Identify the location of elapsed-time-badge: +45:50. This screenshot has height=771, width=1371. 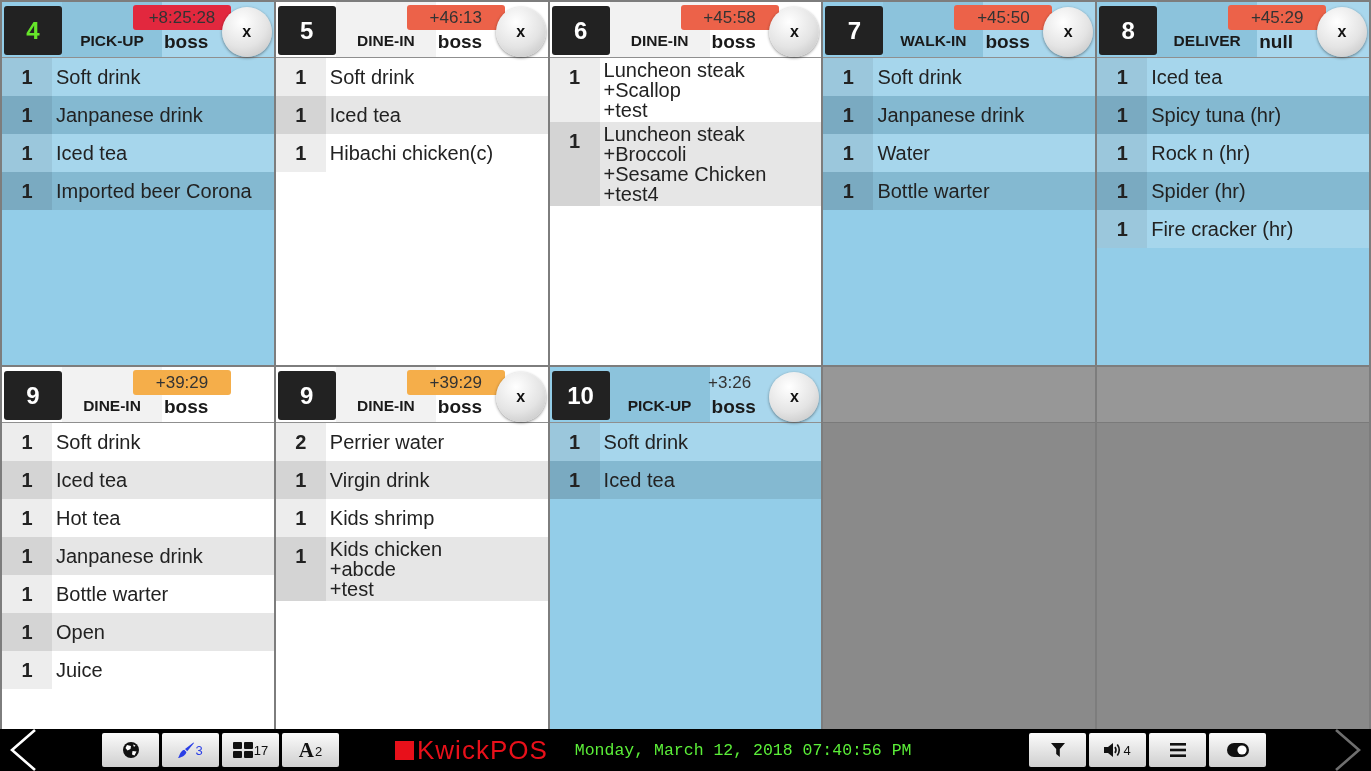
(1003, 17).